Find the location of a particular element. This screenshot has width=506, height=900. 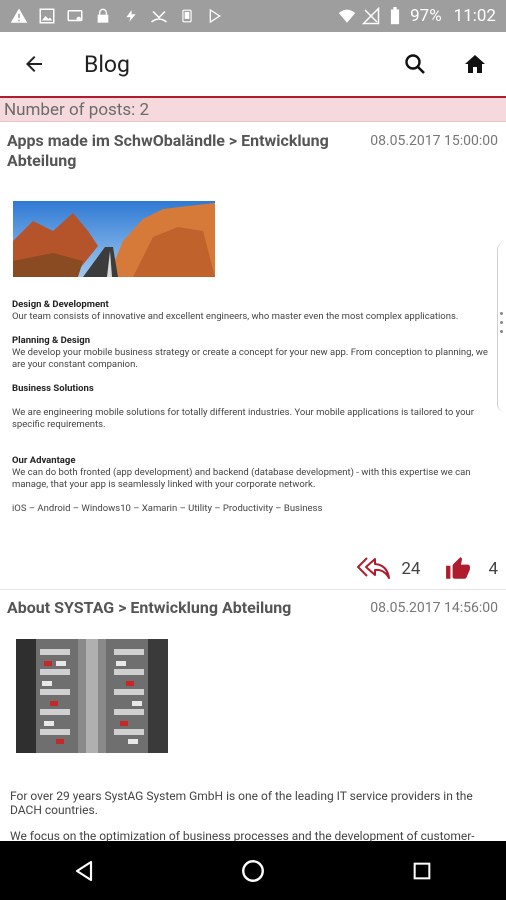

image-icon is located at coordinates (47, 16).